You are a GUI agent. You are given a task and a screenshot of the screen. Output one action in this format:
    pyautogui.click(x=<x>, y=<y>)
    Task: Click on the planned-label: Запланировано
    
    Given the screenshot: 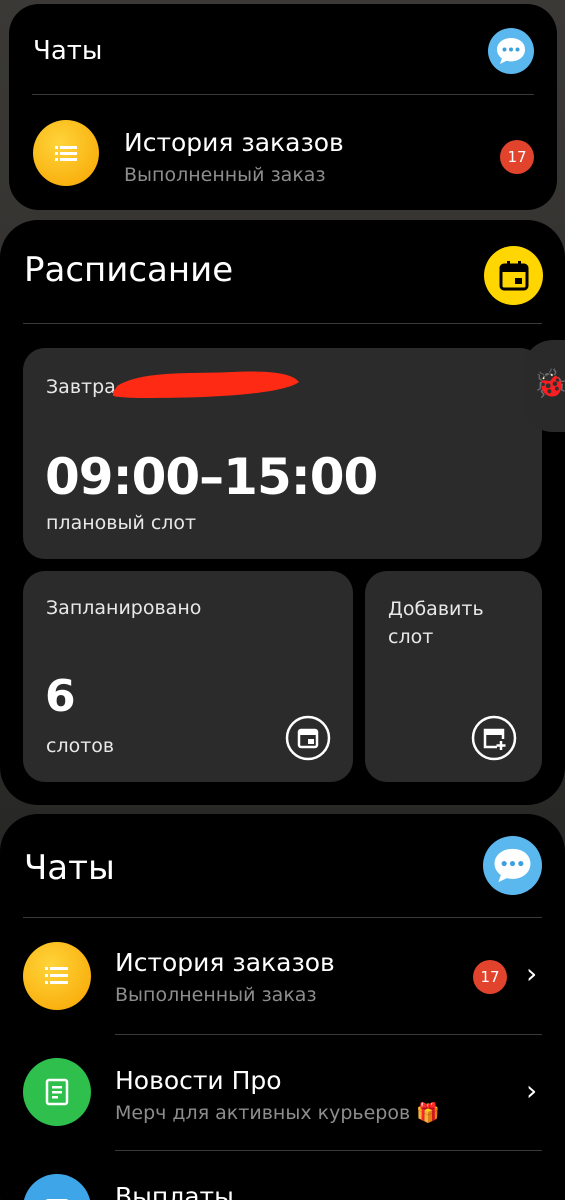 What is the action you would take?
    pyautogui.click(x=124, y=608)
    